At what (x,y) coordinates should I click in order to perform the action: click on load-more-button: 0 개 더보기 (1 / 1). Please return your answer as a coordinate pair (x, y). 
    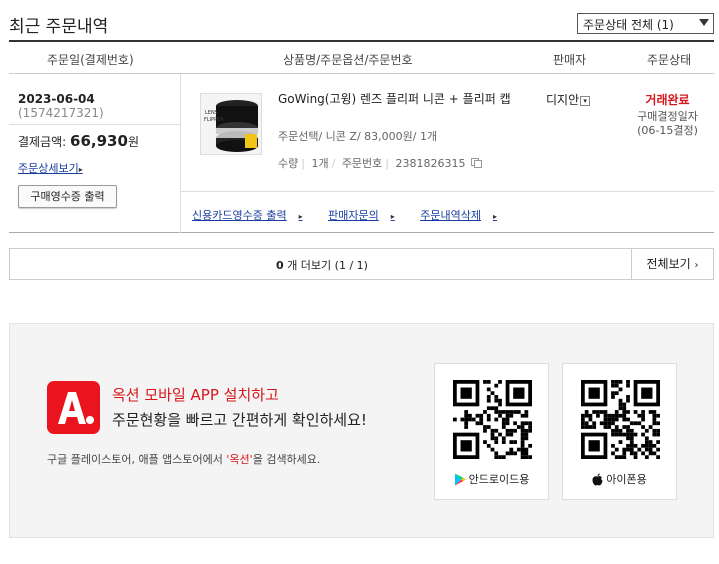
    Looking at the image, I should click on (322, 265).